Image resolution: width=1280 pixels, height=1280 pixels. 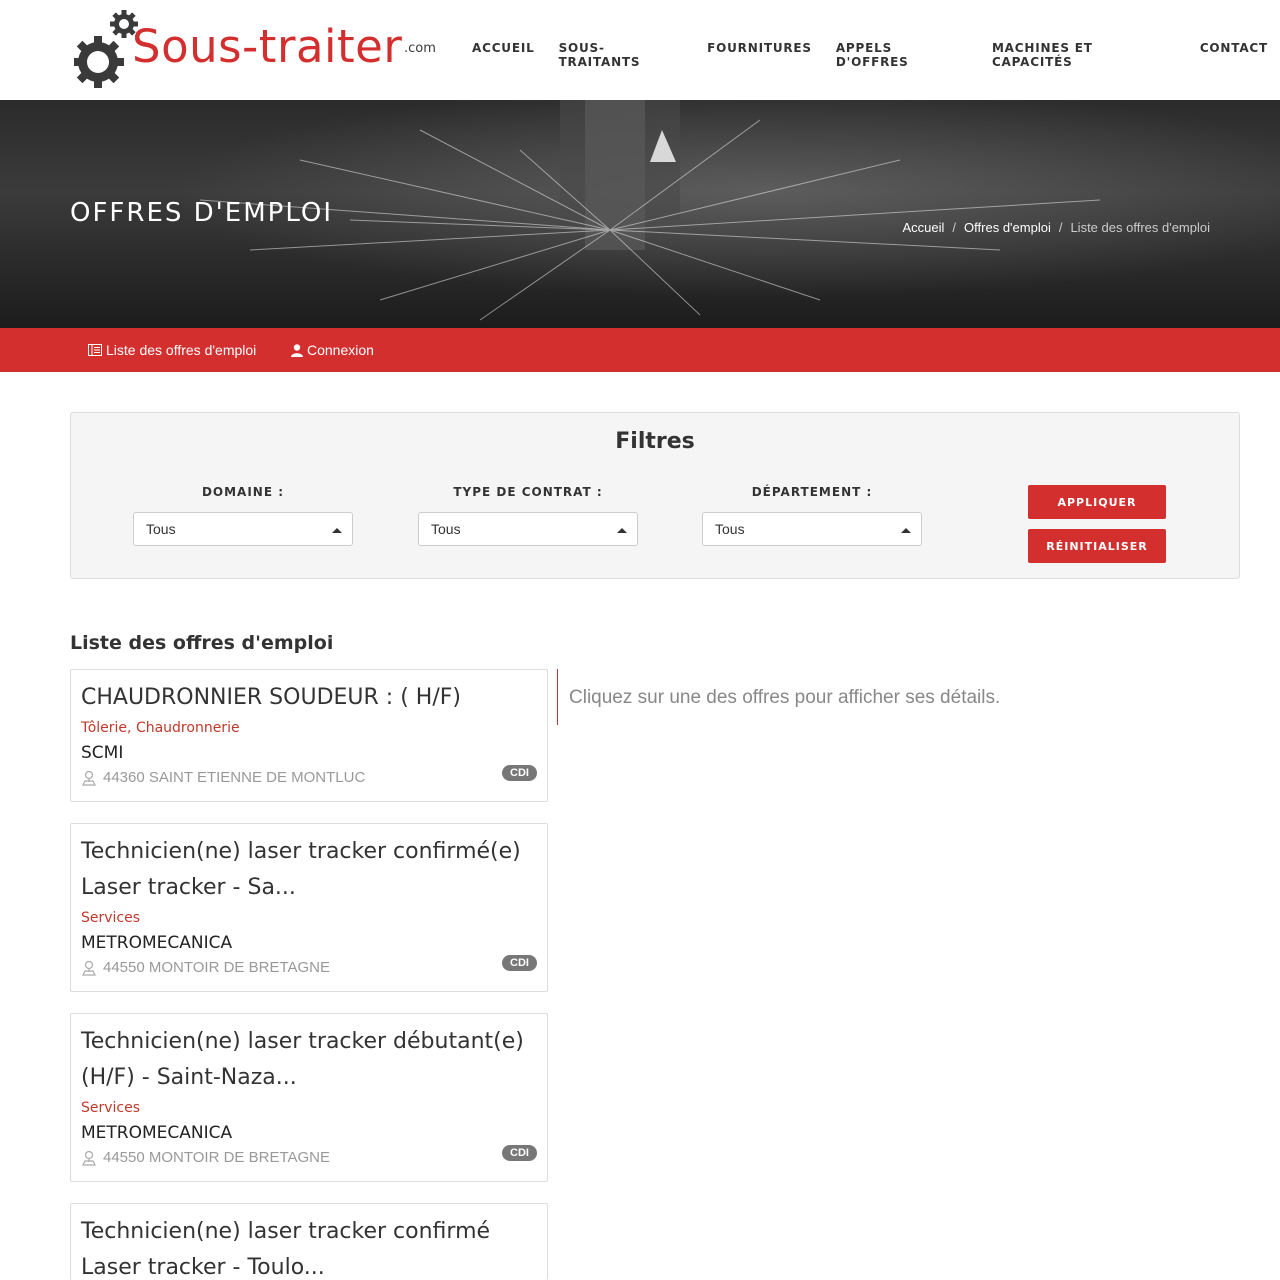 I want to click on reset-button: RÉINITIALISER, so click(x=1097, y=546).